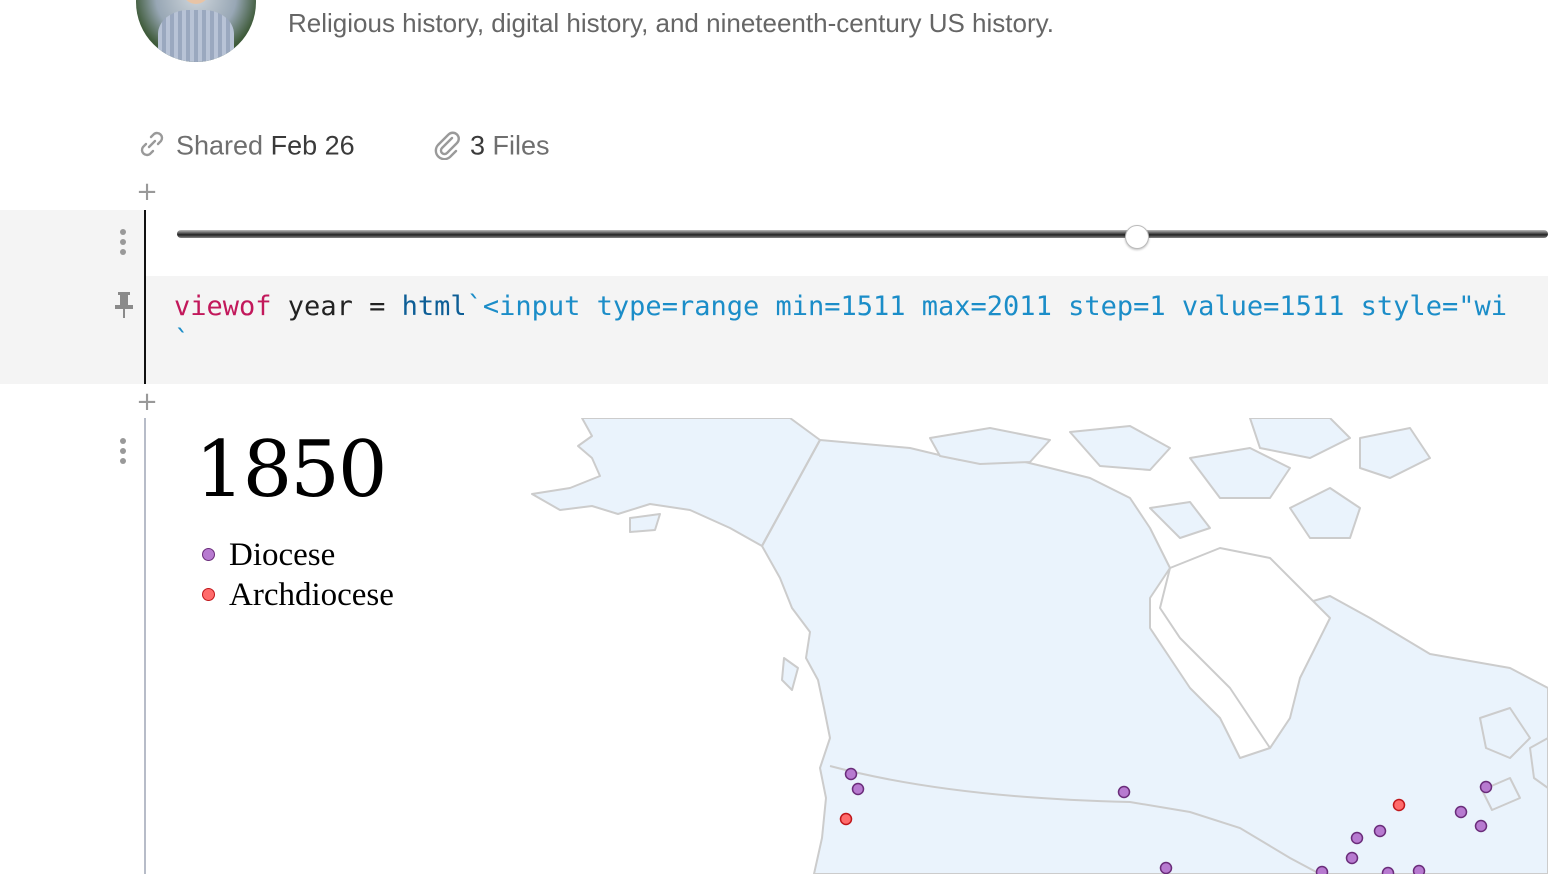 This screenshot has width=1548, height=874. I want to click on year-slider-track, so click(862, 234).